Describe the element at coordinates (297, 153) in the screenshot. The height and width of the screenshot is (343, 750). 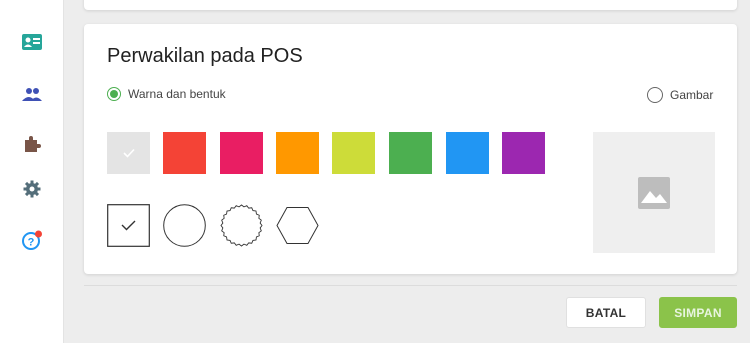
I see `color-swatch-orange` at that location.